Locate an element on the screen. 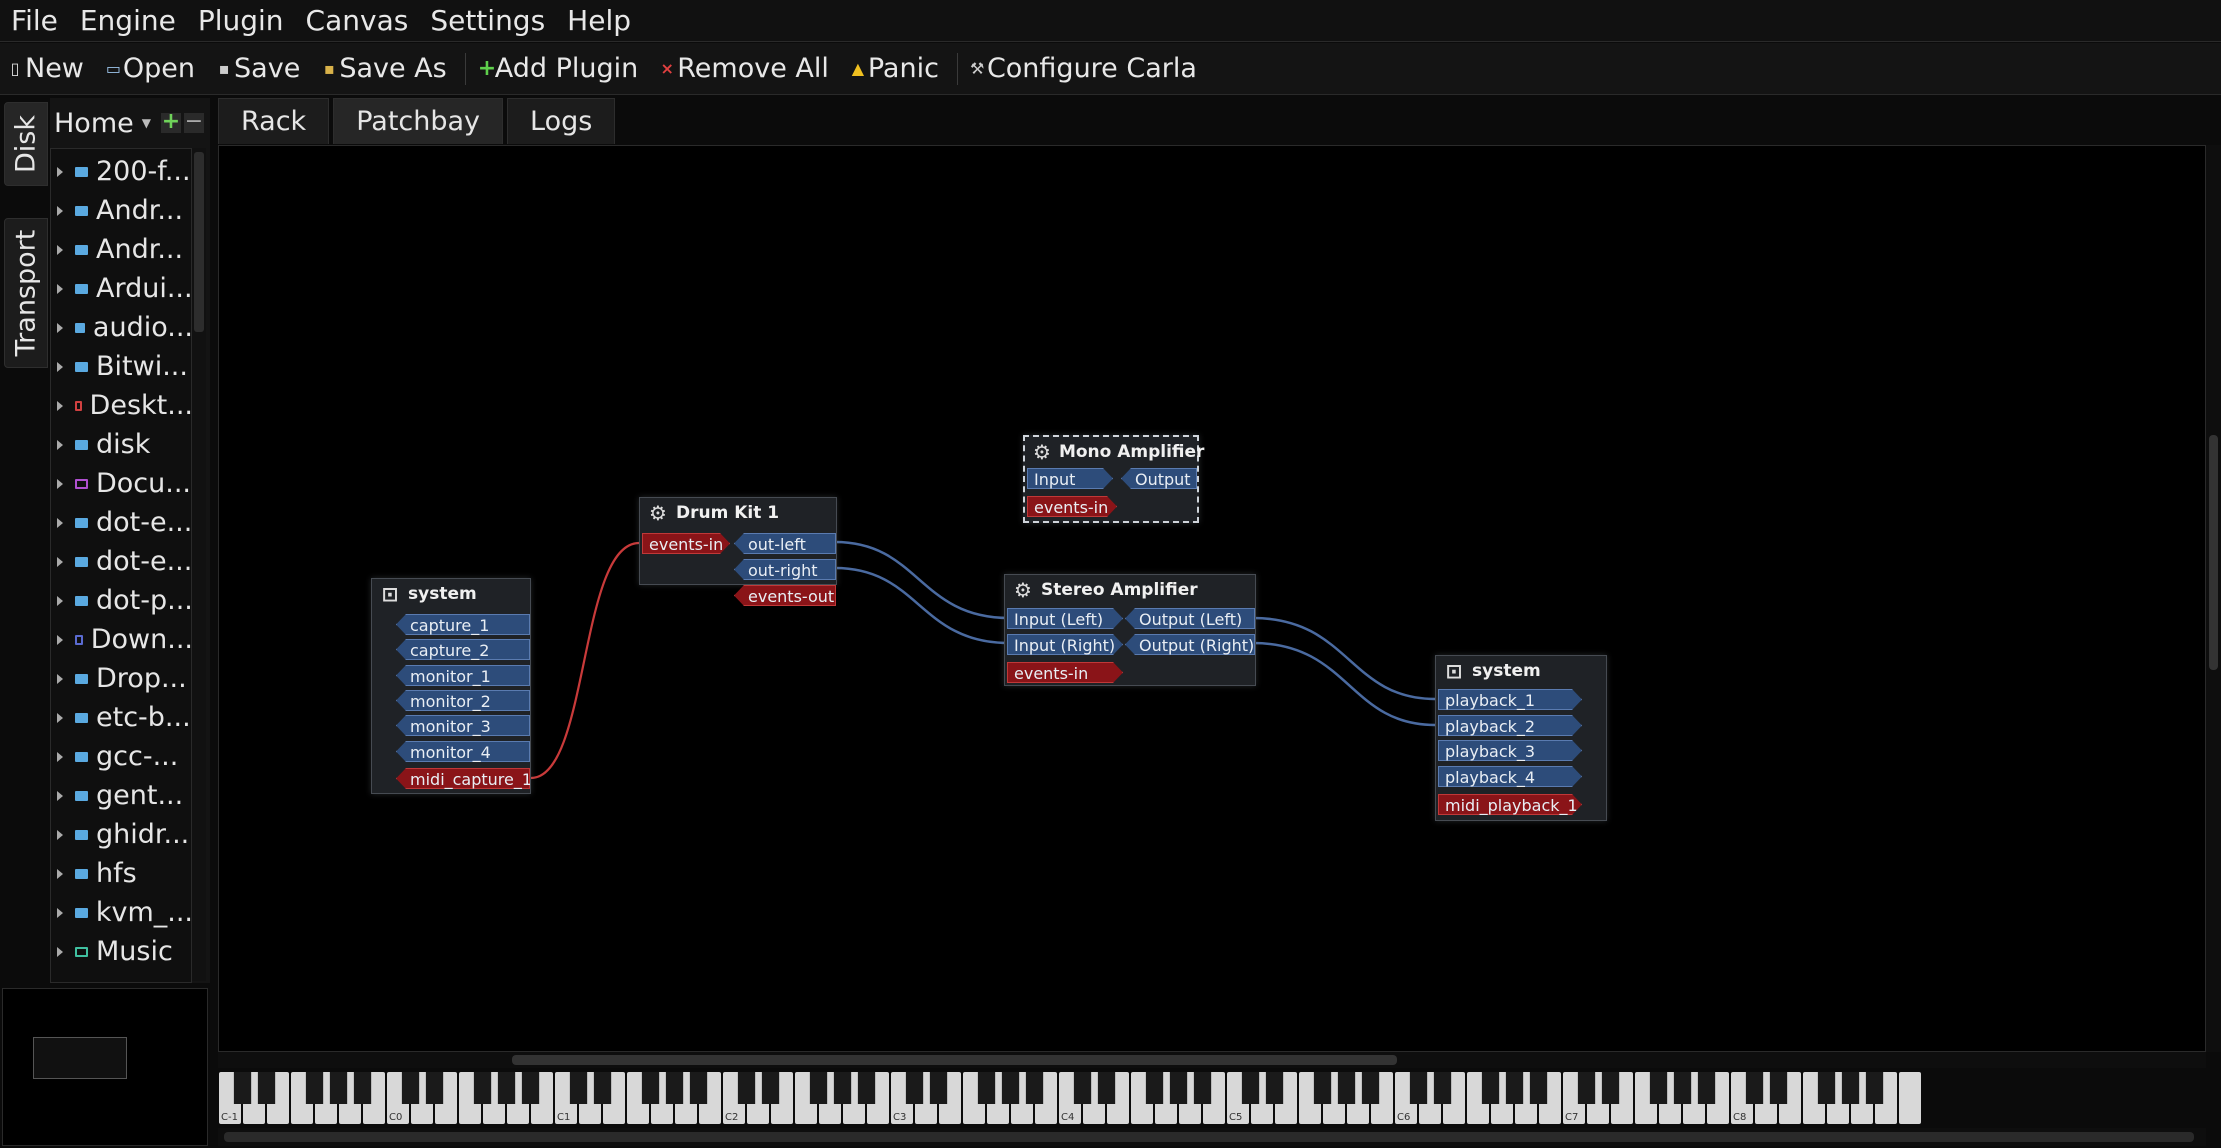 Image resolution: width=2221 pixels, height=1148 pixels. canvas-horizontal-scrollbar is located at coordinates (1212, 1060).